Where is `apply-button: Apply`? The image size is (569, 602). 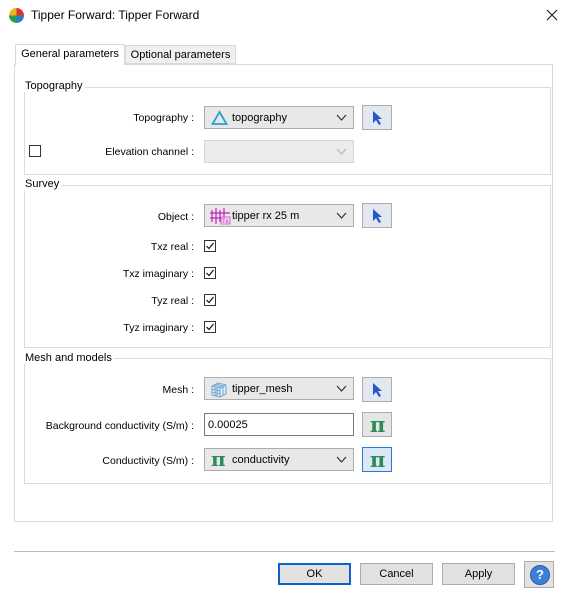 apply-button: Apply is located at coordinates (478, 574).